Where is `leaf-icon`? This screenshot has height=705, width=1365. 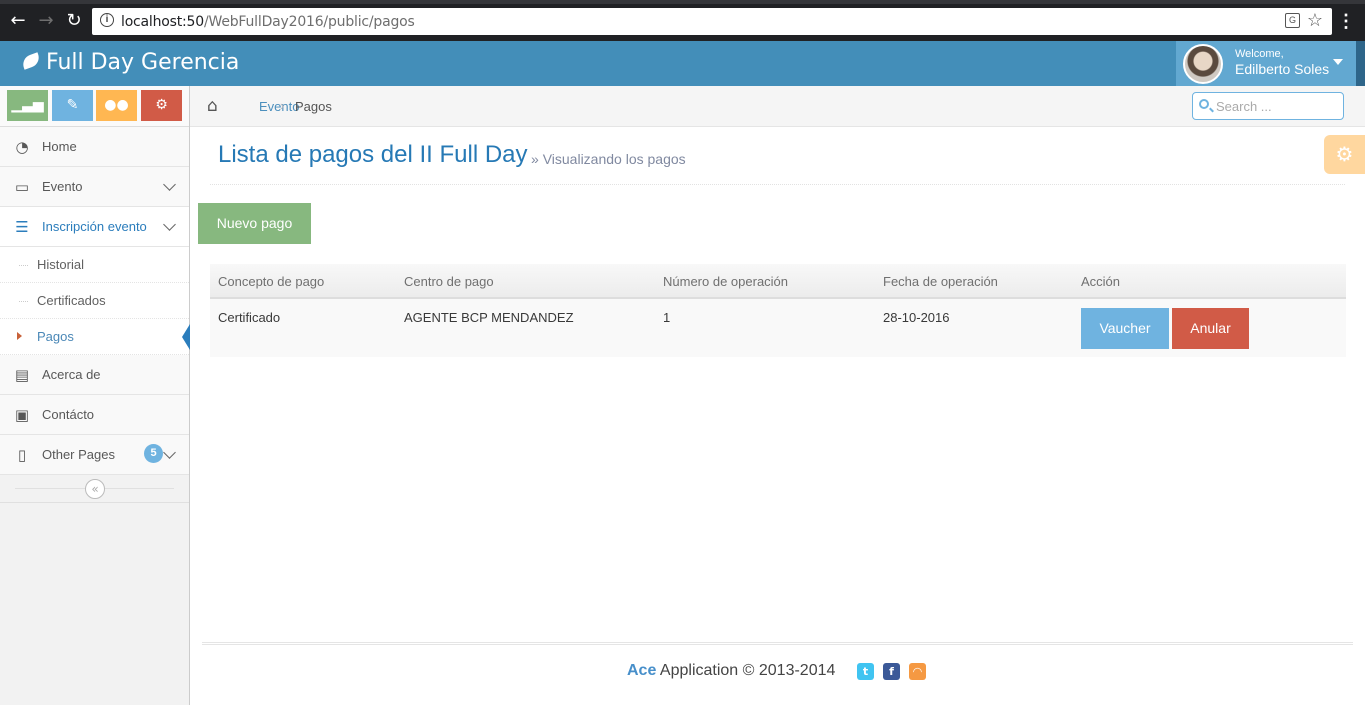 leaf-icon is located at coordinates (31, 61).